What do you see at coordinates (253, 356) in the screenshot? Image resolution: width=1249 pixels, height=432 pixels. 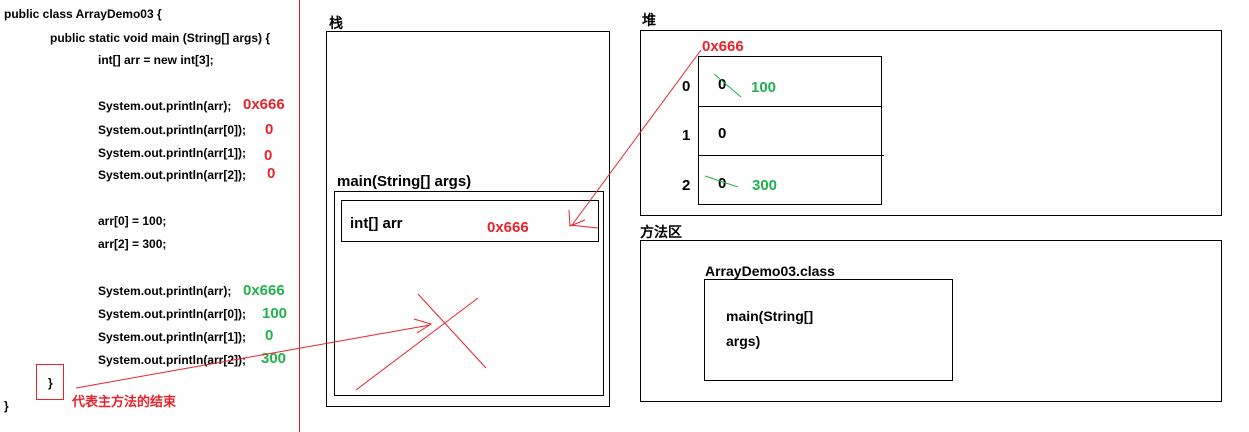 I see `end-arrow` at bounding box center [253, 356].